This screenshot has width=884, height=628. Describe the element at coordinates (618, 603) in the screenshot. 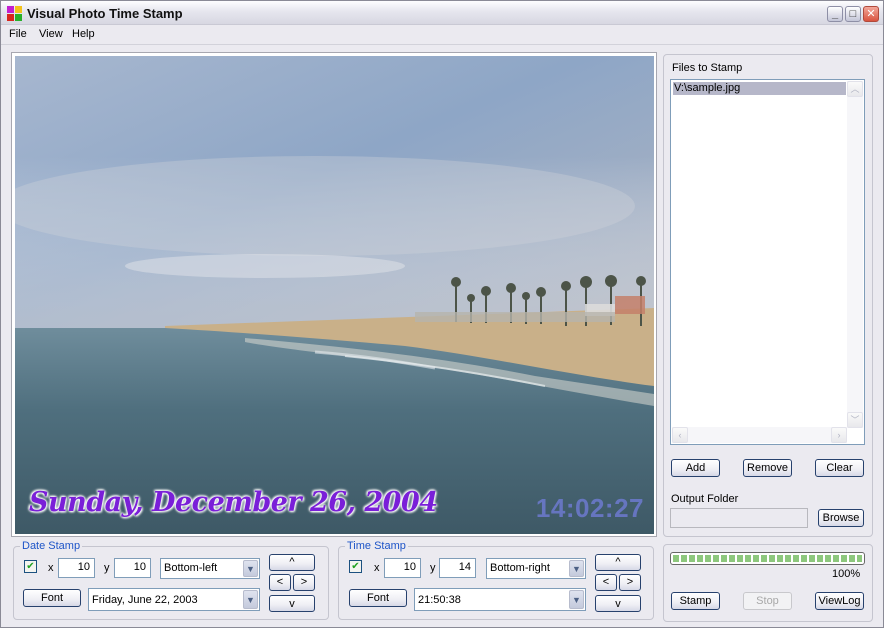

I see `time-nudge-down-button: v` at that location.